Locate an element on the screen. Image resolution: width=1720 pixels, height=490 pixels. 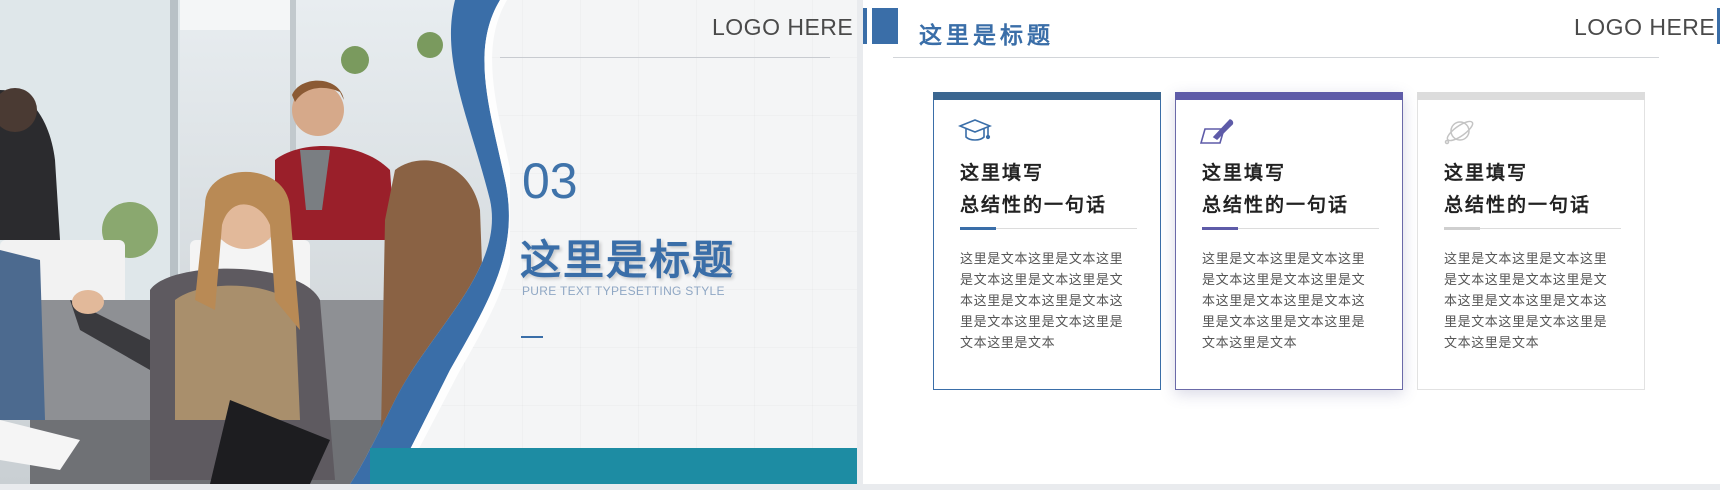
section-subtitle: PURE TEXT TYPESETTING STYLE is located at coordinates (623, 291).